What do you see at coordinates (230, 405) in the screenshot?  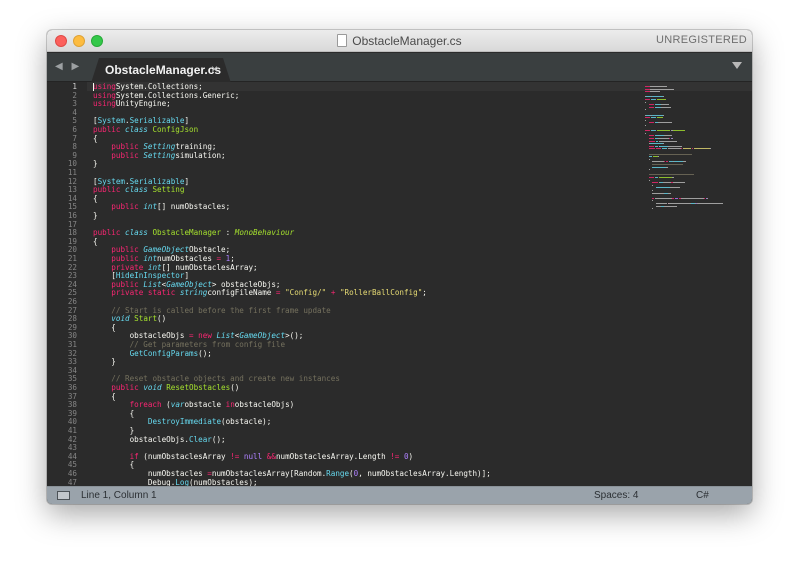 I see `code-token: in` at bounding box center [230, 405].